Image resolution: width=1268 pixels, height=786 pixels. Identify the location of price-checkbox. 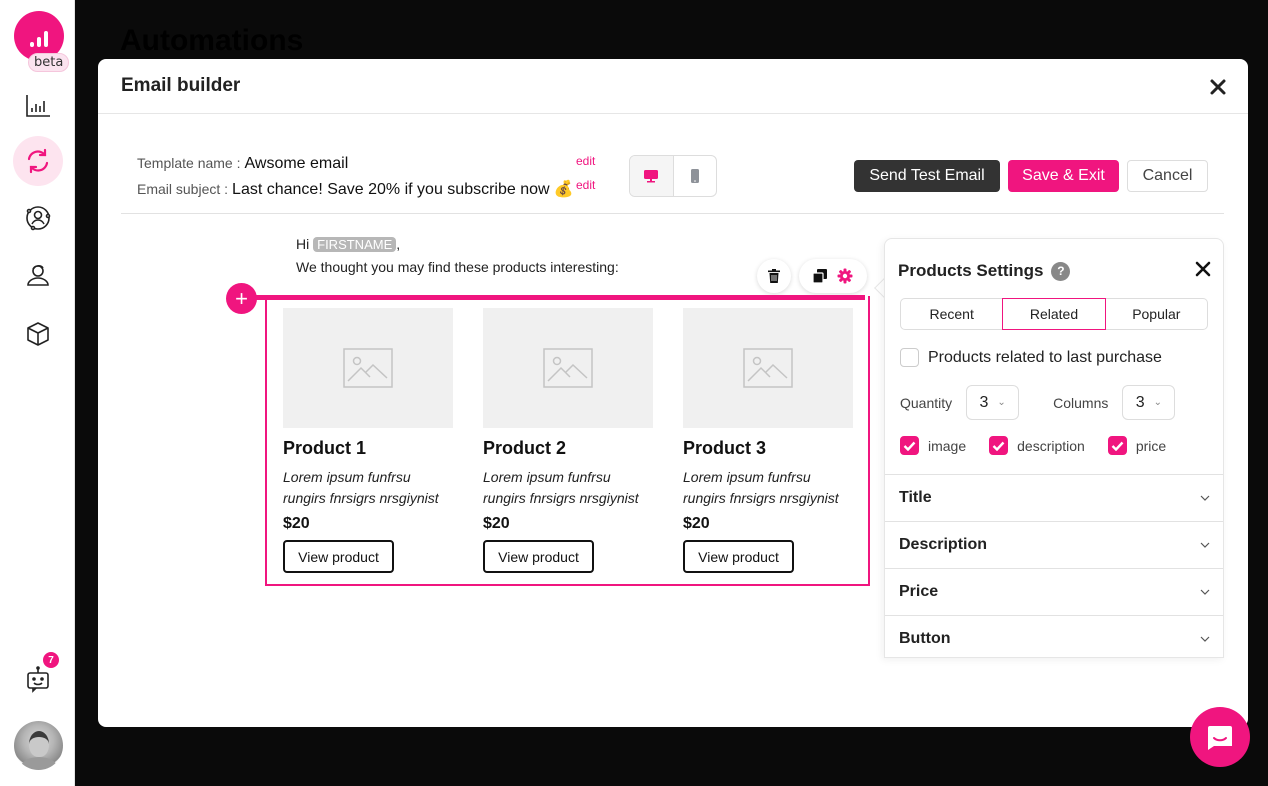
(1117, 445).